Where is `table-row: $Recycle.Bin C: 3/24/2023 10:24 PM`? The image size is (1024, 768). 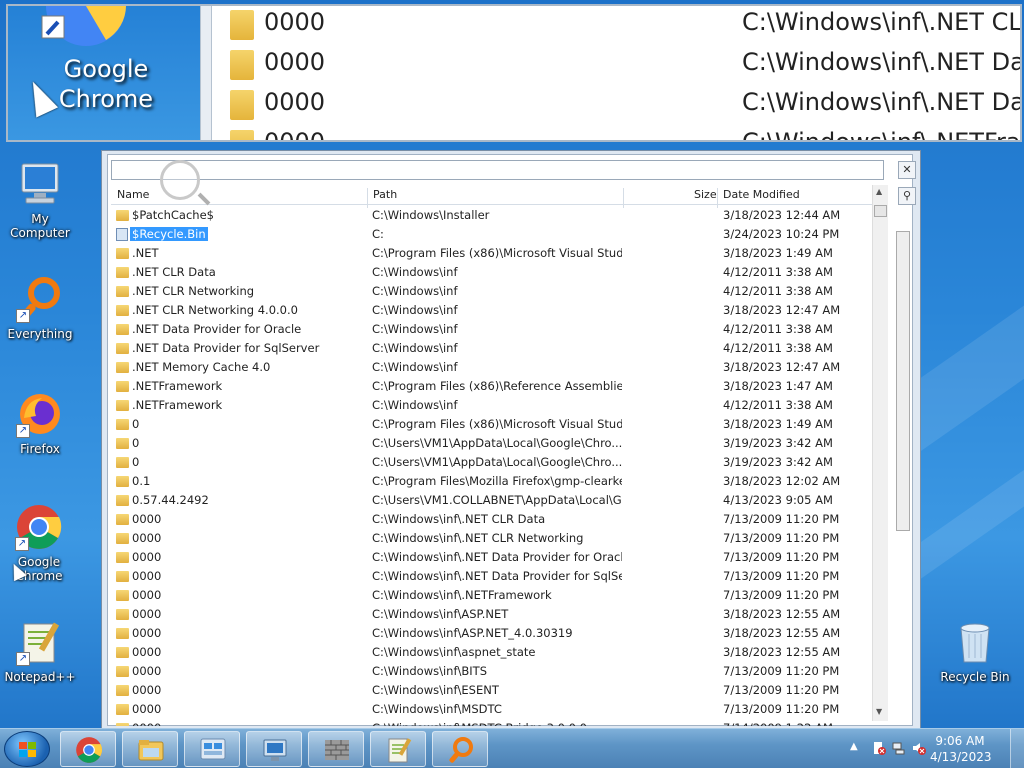 table-row: $Recycle.Bin C: 3/24/2023 10:24 PM is located at coordinates (491, 234).